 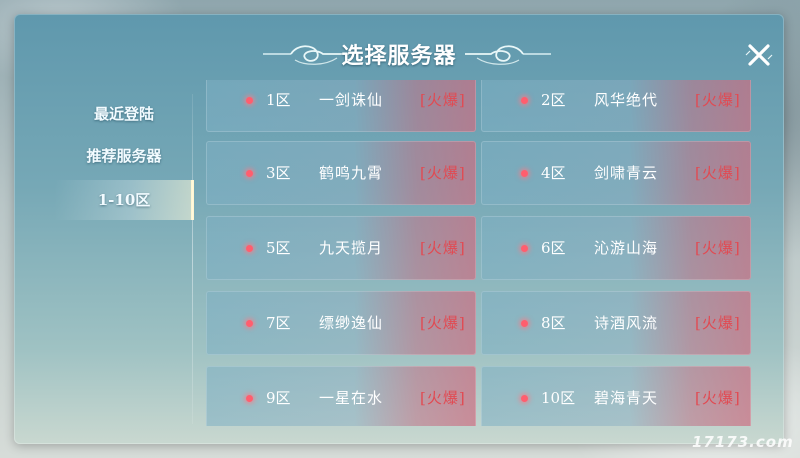 I want to click on server-zone: 10区, so click(x=558, y=398).